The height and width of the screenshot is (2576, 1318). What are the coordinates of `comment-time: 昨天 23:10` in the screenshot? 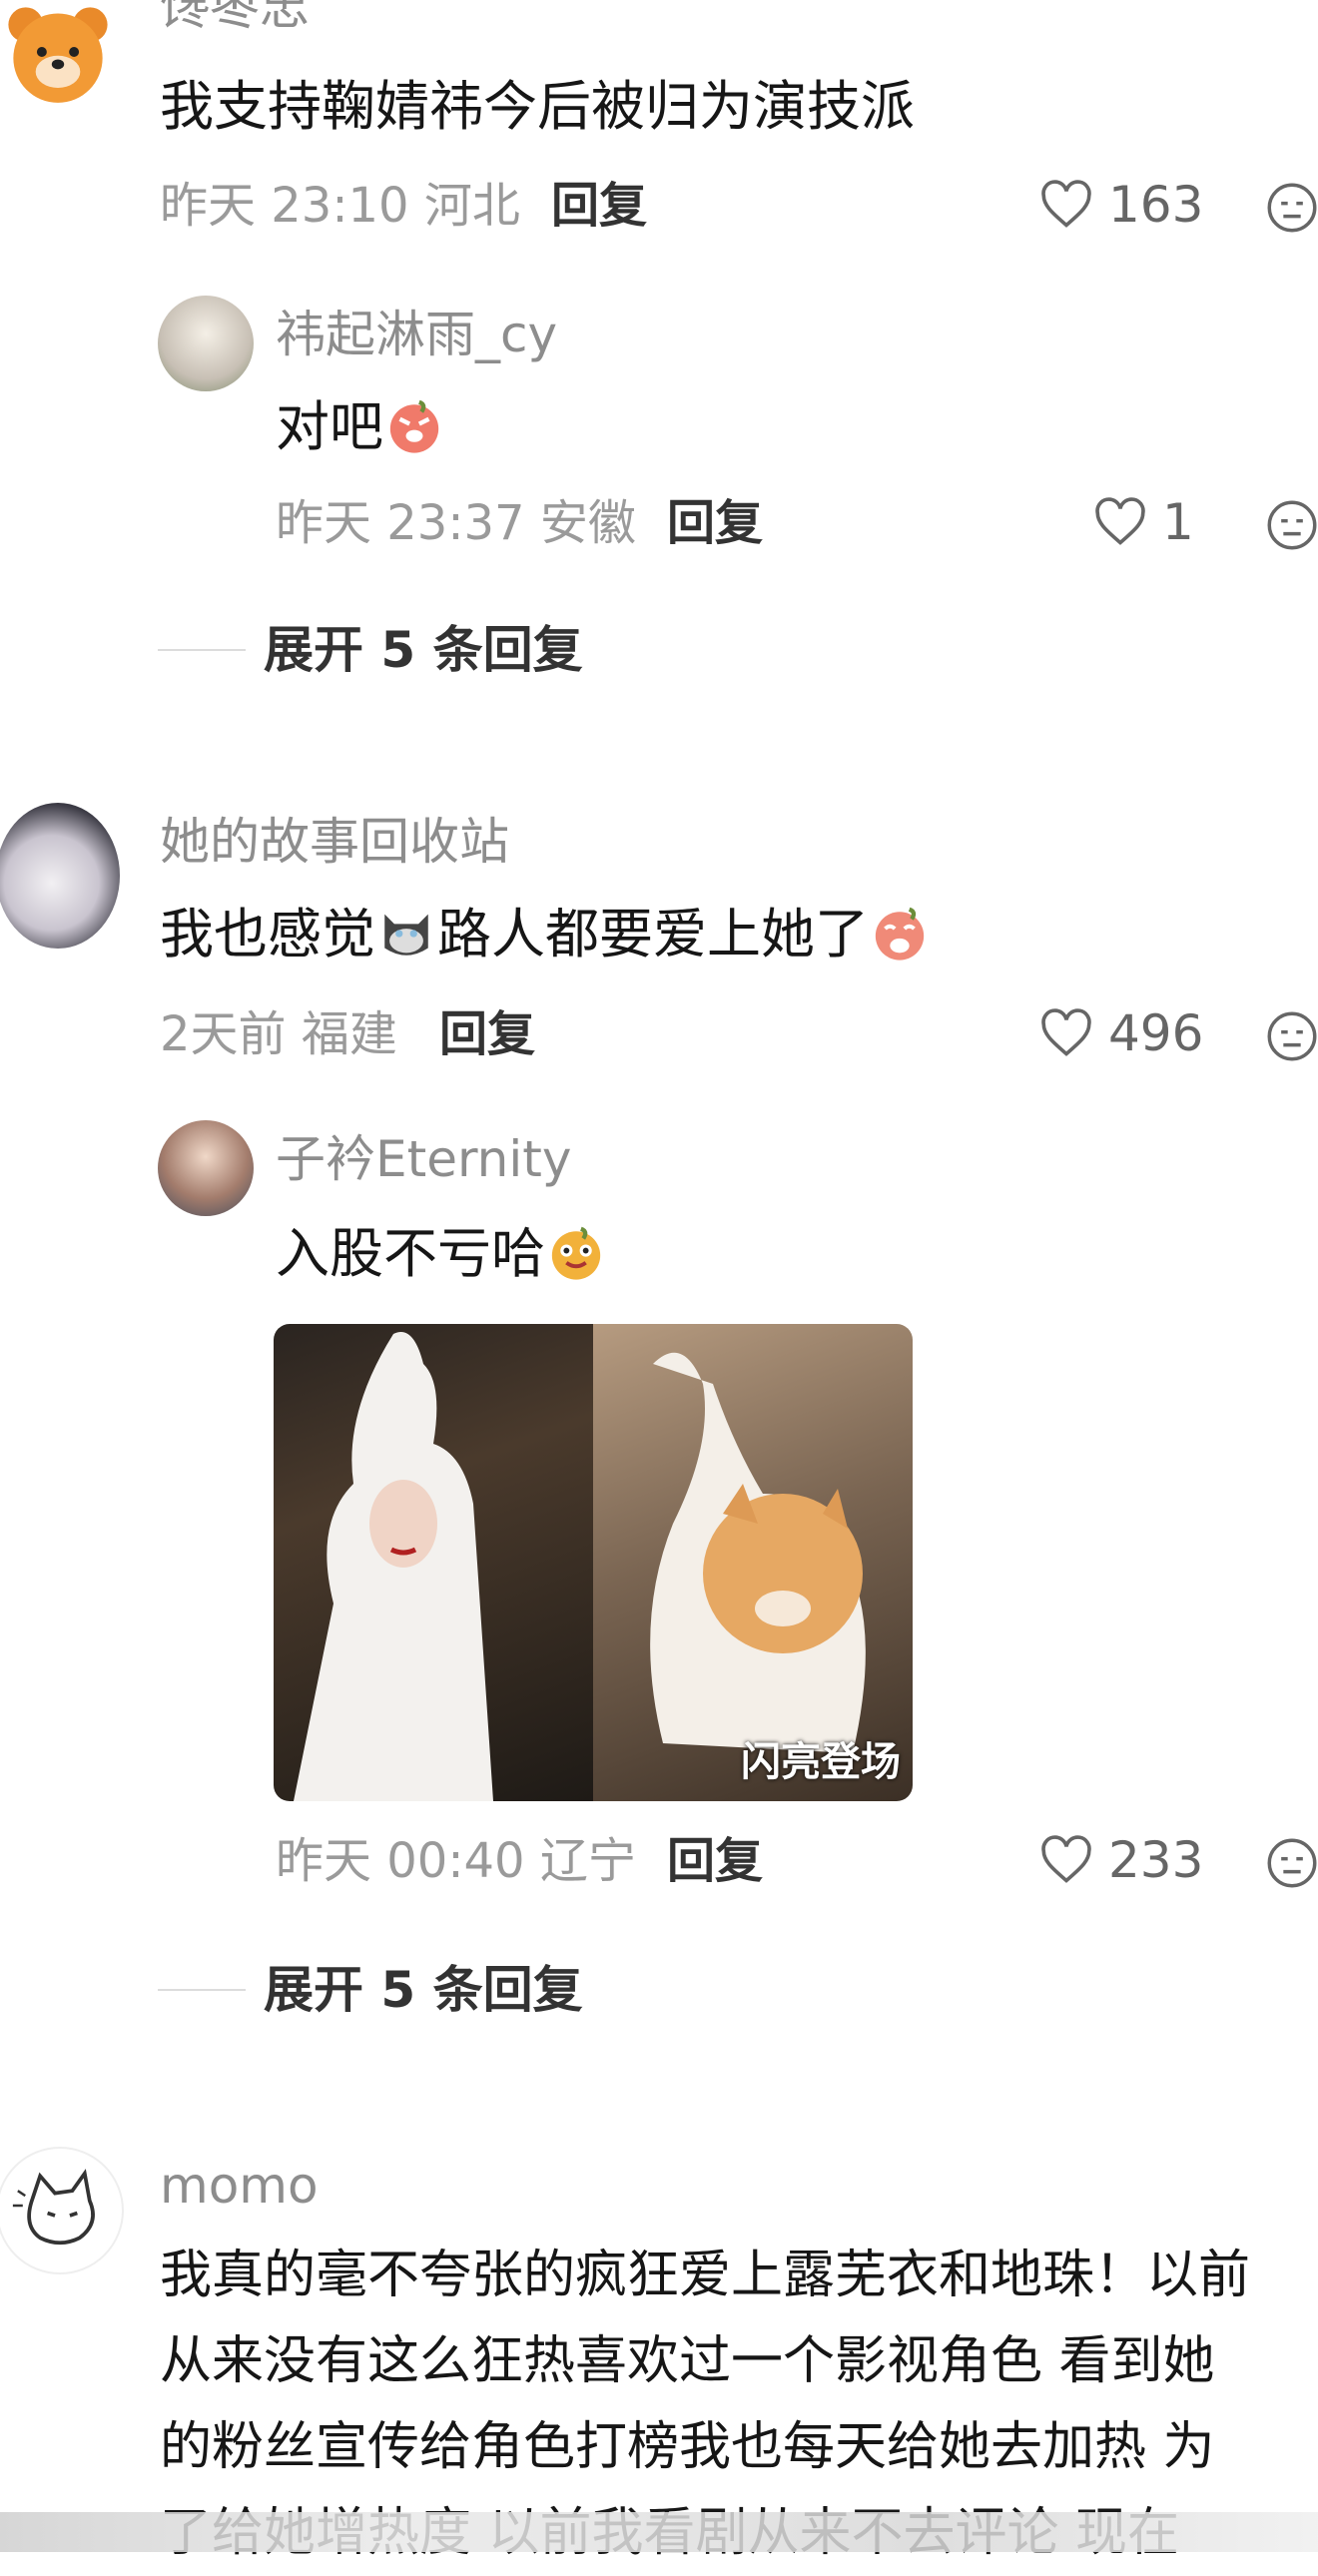 It's located at (284, 206).